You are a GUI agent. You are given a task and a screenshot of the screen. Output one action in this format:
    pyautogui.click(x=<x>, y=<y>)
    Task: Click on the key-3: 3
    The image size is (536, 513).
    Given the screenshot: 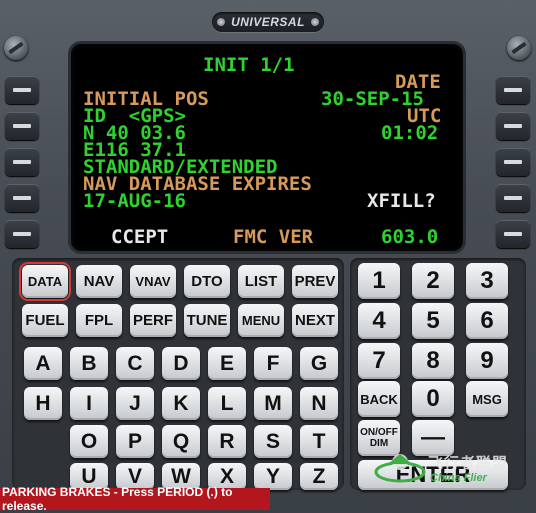 What is the action you would take?
    pyautogui.click(x=487, y=281)
    